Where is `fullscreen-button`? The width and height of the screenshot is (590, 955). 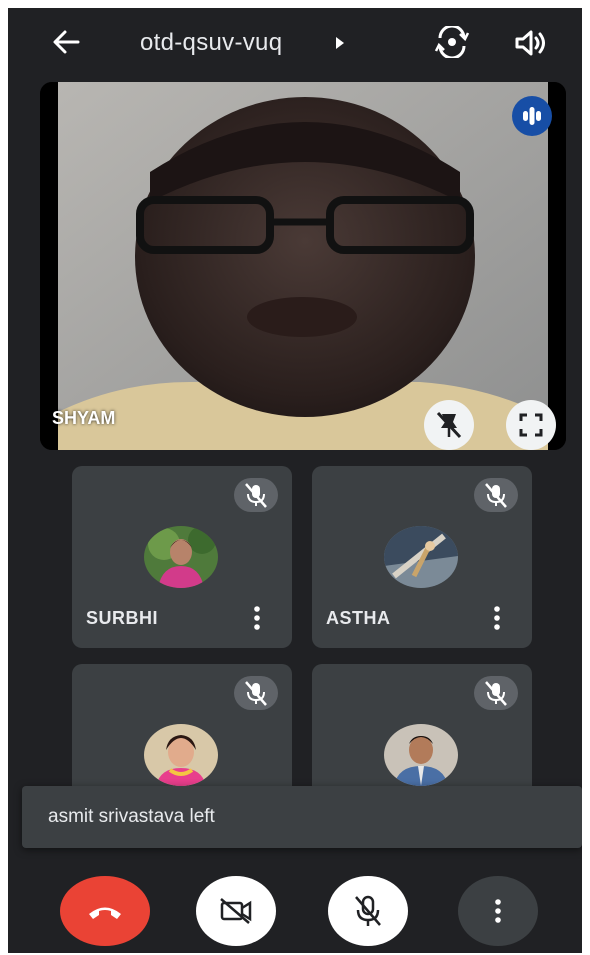
fullscreen-button is located at coordinates (531, 425).